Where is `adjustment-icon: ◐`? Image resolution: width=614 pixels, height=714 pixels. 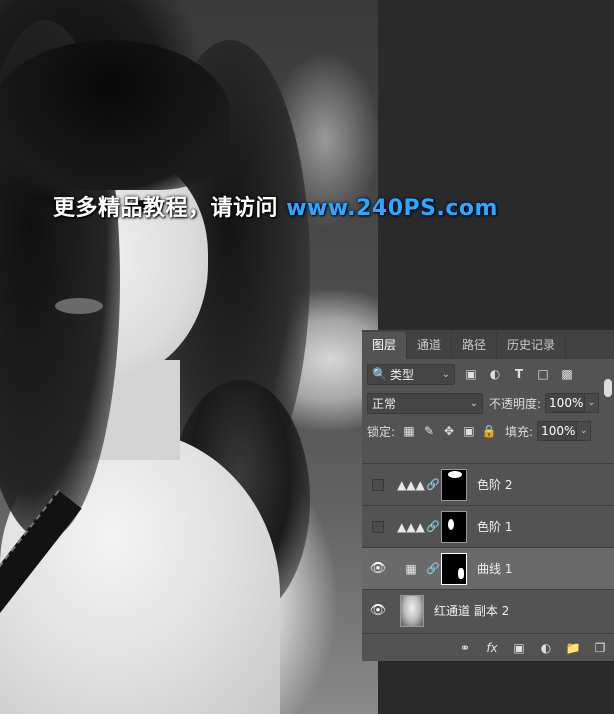
adjustment-icon: ◐ is located at coordinates (546, 648).